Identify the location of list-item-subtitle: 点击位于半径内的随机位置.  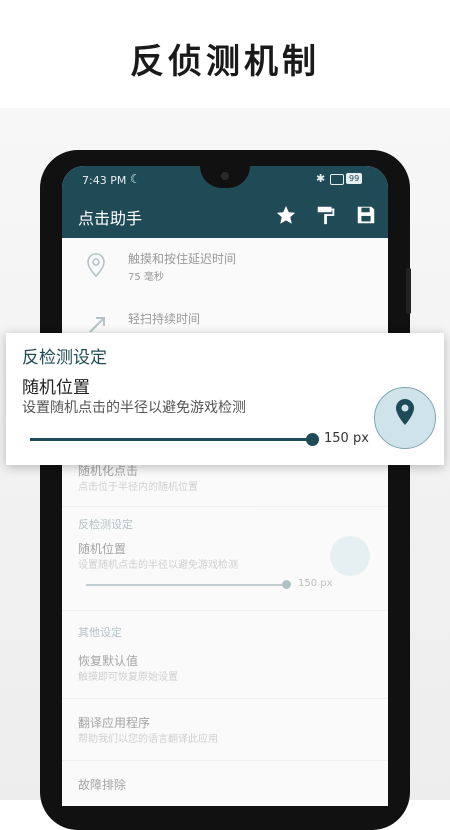
(138, 487).